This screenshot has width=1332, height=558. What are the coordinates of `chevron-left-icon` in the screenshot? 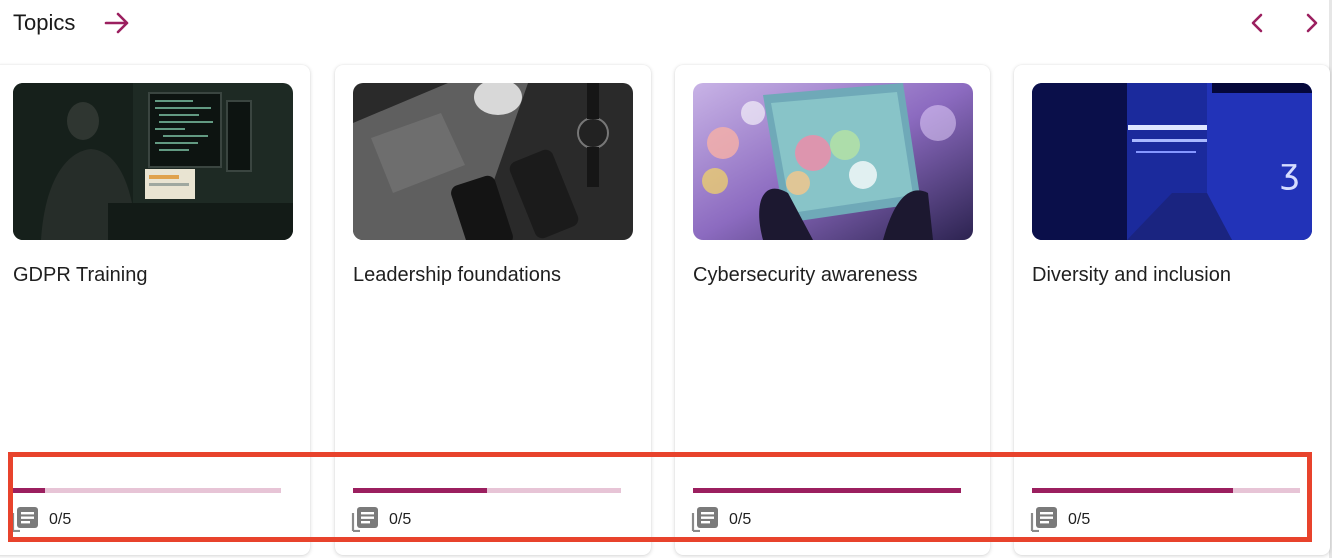 It's located at (1257, 23).